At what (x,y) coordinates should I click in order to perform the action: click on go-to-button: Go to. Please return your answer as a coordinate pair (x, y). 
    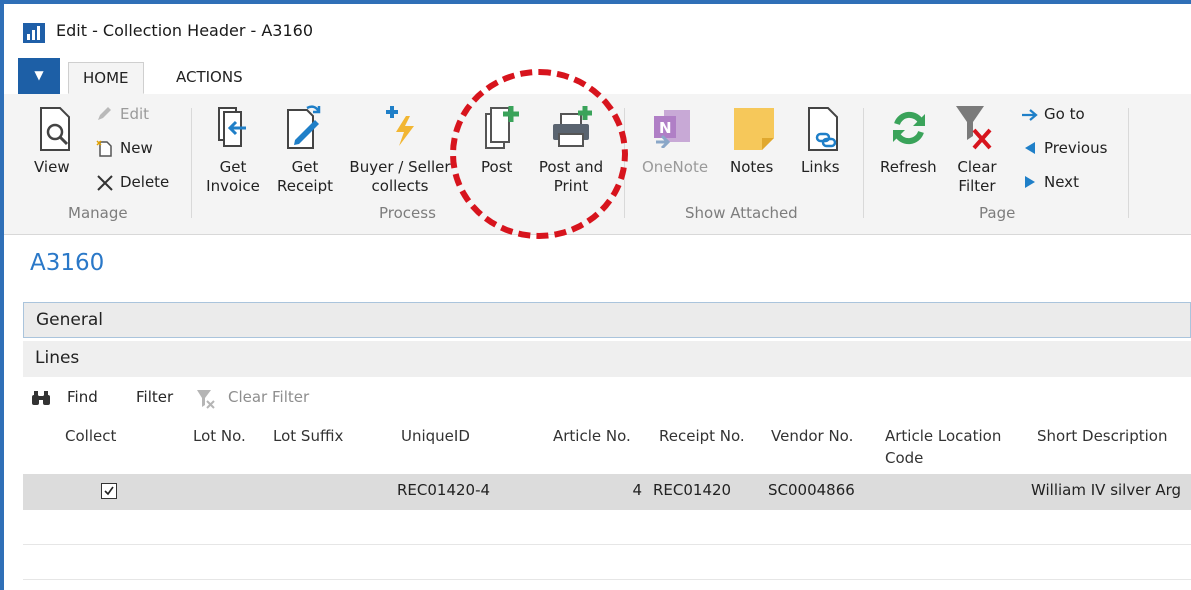
    Looking at the image, I should click on (1064, 114).